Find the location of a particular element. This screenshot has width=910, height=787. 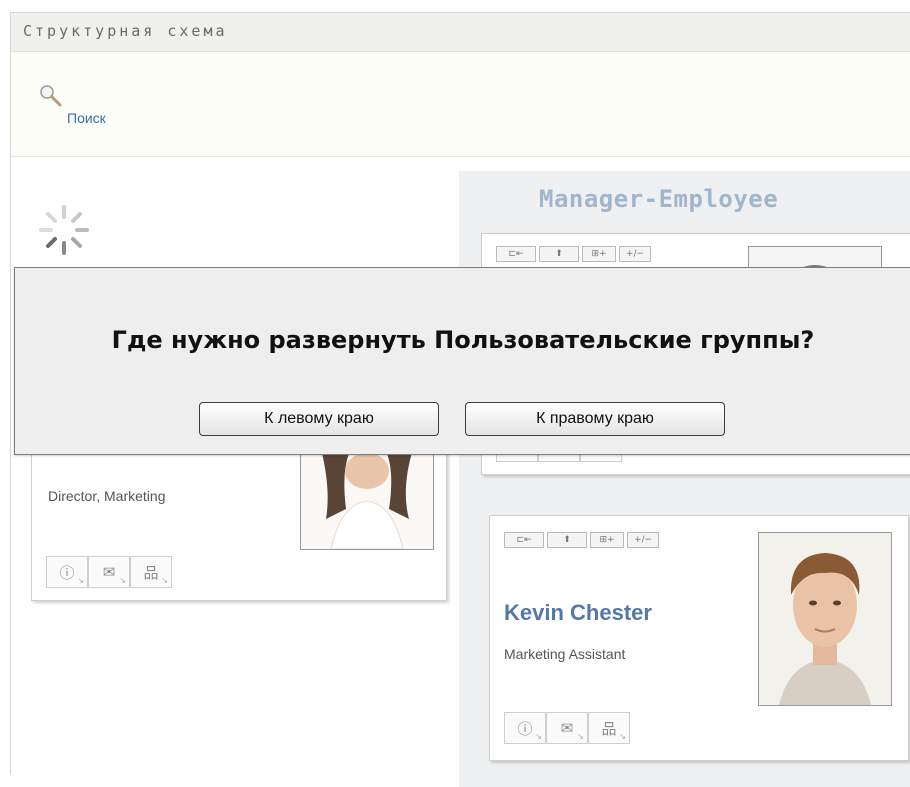

relationship-title: Manager-Employee is located at coordinates (658, 199).